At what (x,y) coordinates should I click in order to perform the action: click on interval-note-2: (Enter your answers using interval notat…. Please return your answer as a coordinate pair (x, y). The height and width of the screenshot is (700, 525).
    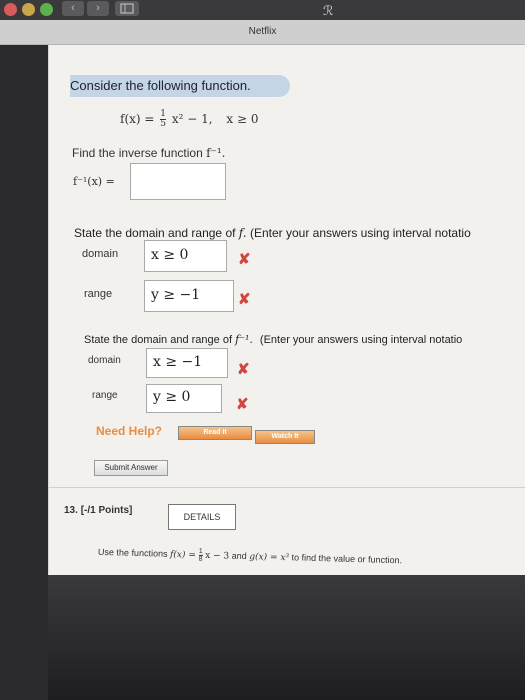
    Looking at the image, I should click on (361, 340).